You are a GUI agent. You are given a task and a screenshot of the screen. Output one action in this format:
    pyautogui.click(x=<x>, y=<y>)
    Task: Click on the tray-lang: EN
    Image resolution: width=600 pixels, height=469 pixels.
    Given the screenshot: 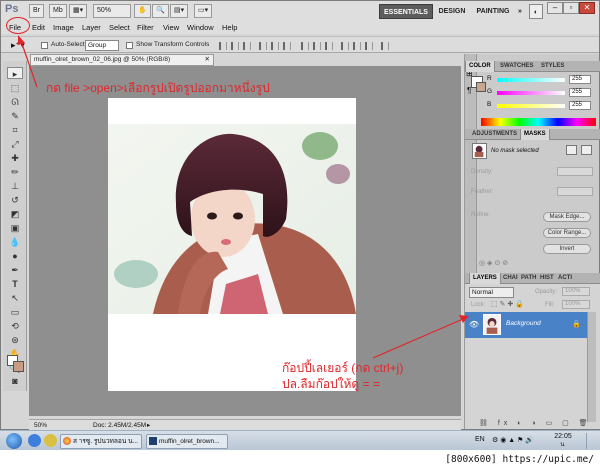 What is the action you would take?
    pyautogui.click(x=480, y=439)
    